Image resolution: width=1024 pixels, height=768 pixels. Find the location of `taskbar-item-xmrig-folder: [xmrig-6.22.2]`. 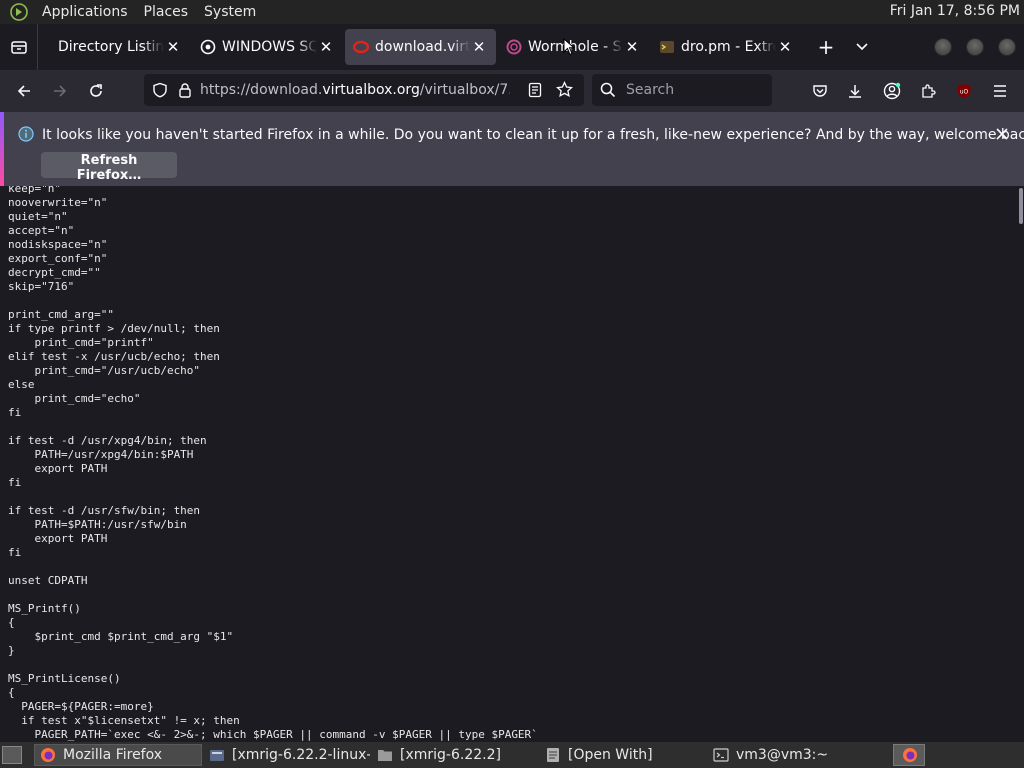

taskbar-item-xmrig-folder: [xmrig-6.22.2] is located at coordinates (455, 755).